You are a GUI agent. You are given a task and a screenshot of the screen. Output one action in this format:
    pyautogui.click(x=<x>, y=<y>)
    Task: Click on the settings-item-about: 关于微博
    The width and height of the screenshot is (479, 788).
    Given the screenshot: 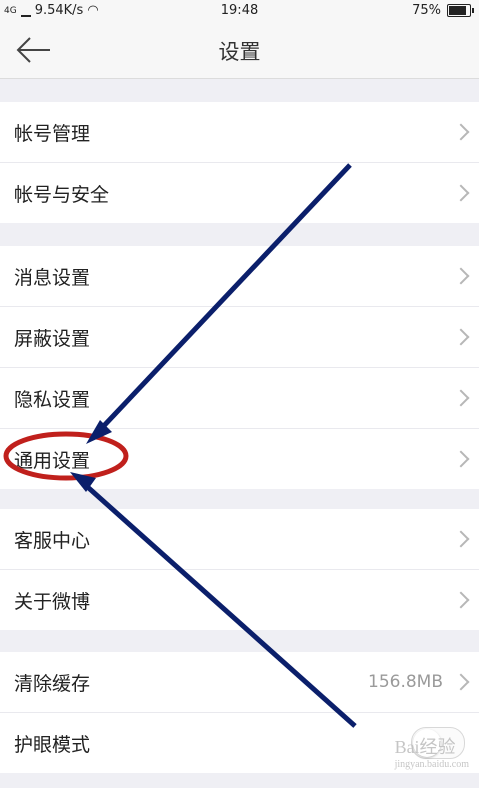 What is the action you would take?
    pyautogui.click(x=239, y=600)
    